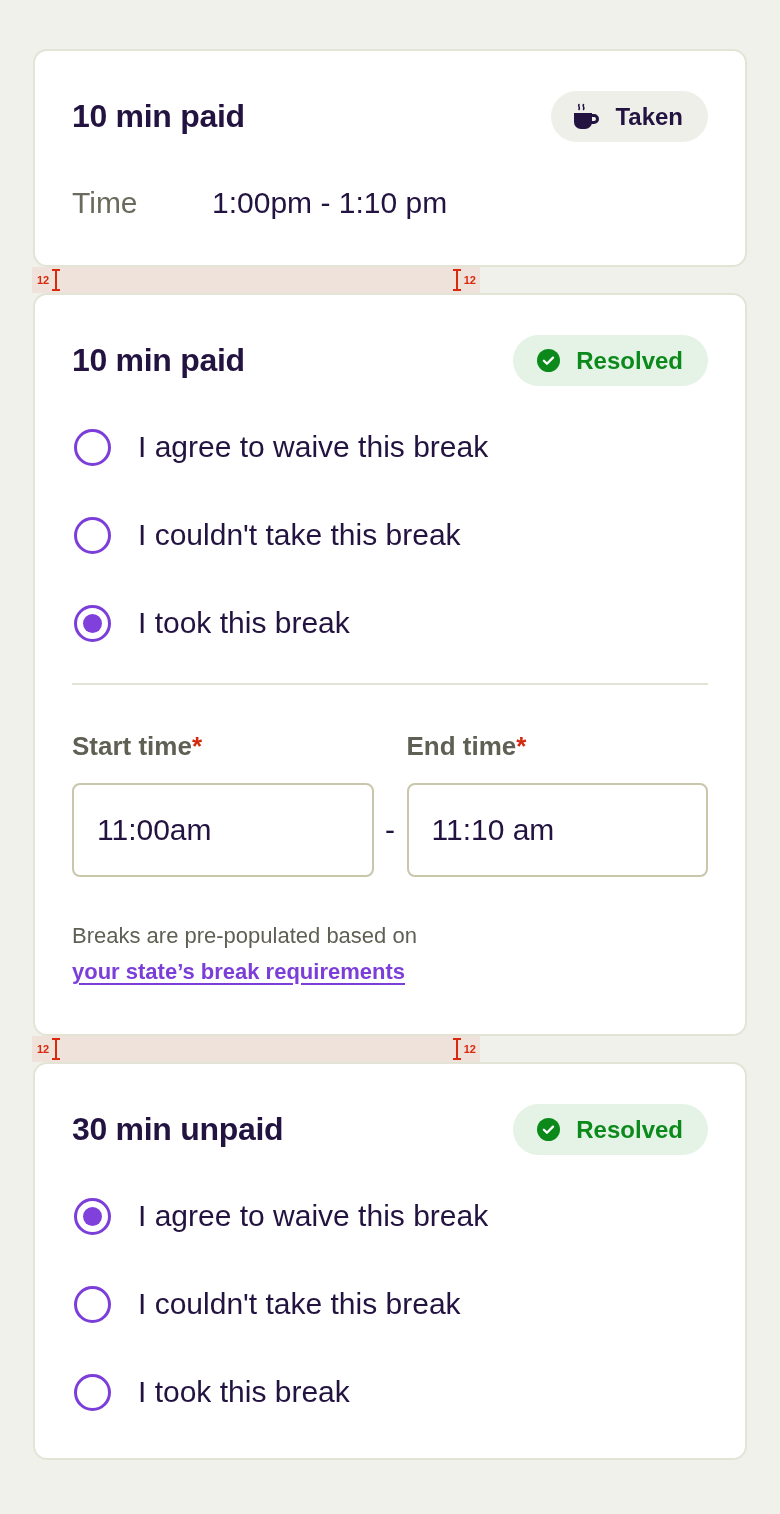 The width and height of the screenshot is (780, 1514). What do you see at coordinates (223, 830) in the screenshot?
I see `time-input: 11:00am` at bounding box center [223, 830].